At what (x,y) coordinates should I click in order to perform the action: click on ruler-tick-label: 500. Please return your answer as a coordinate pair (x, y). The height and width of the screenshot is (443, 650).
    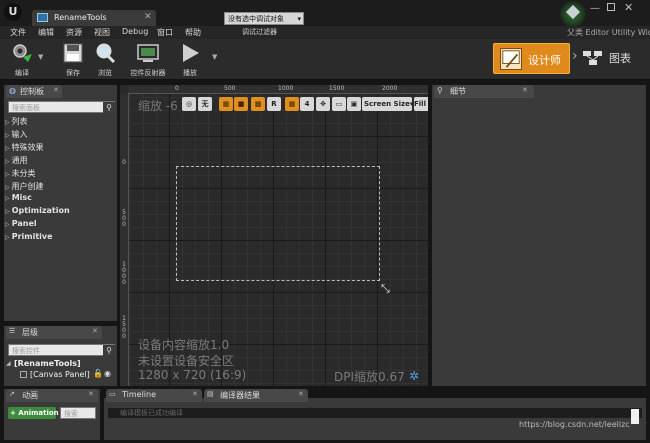
    Looking at the image, I should click on (124, 218).